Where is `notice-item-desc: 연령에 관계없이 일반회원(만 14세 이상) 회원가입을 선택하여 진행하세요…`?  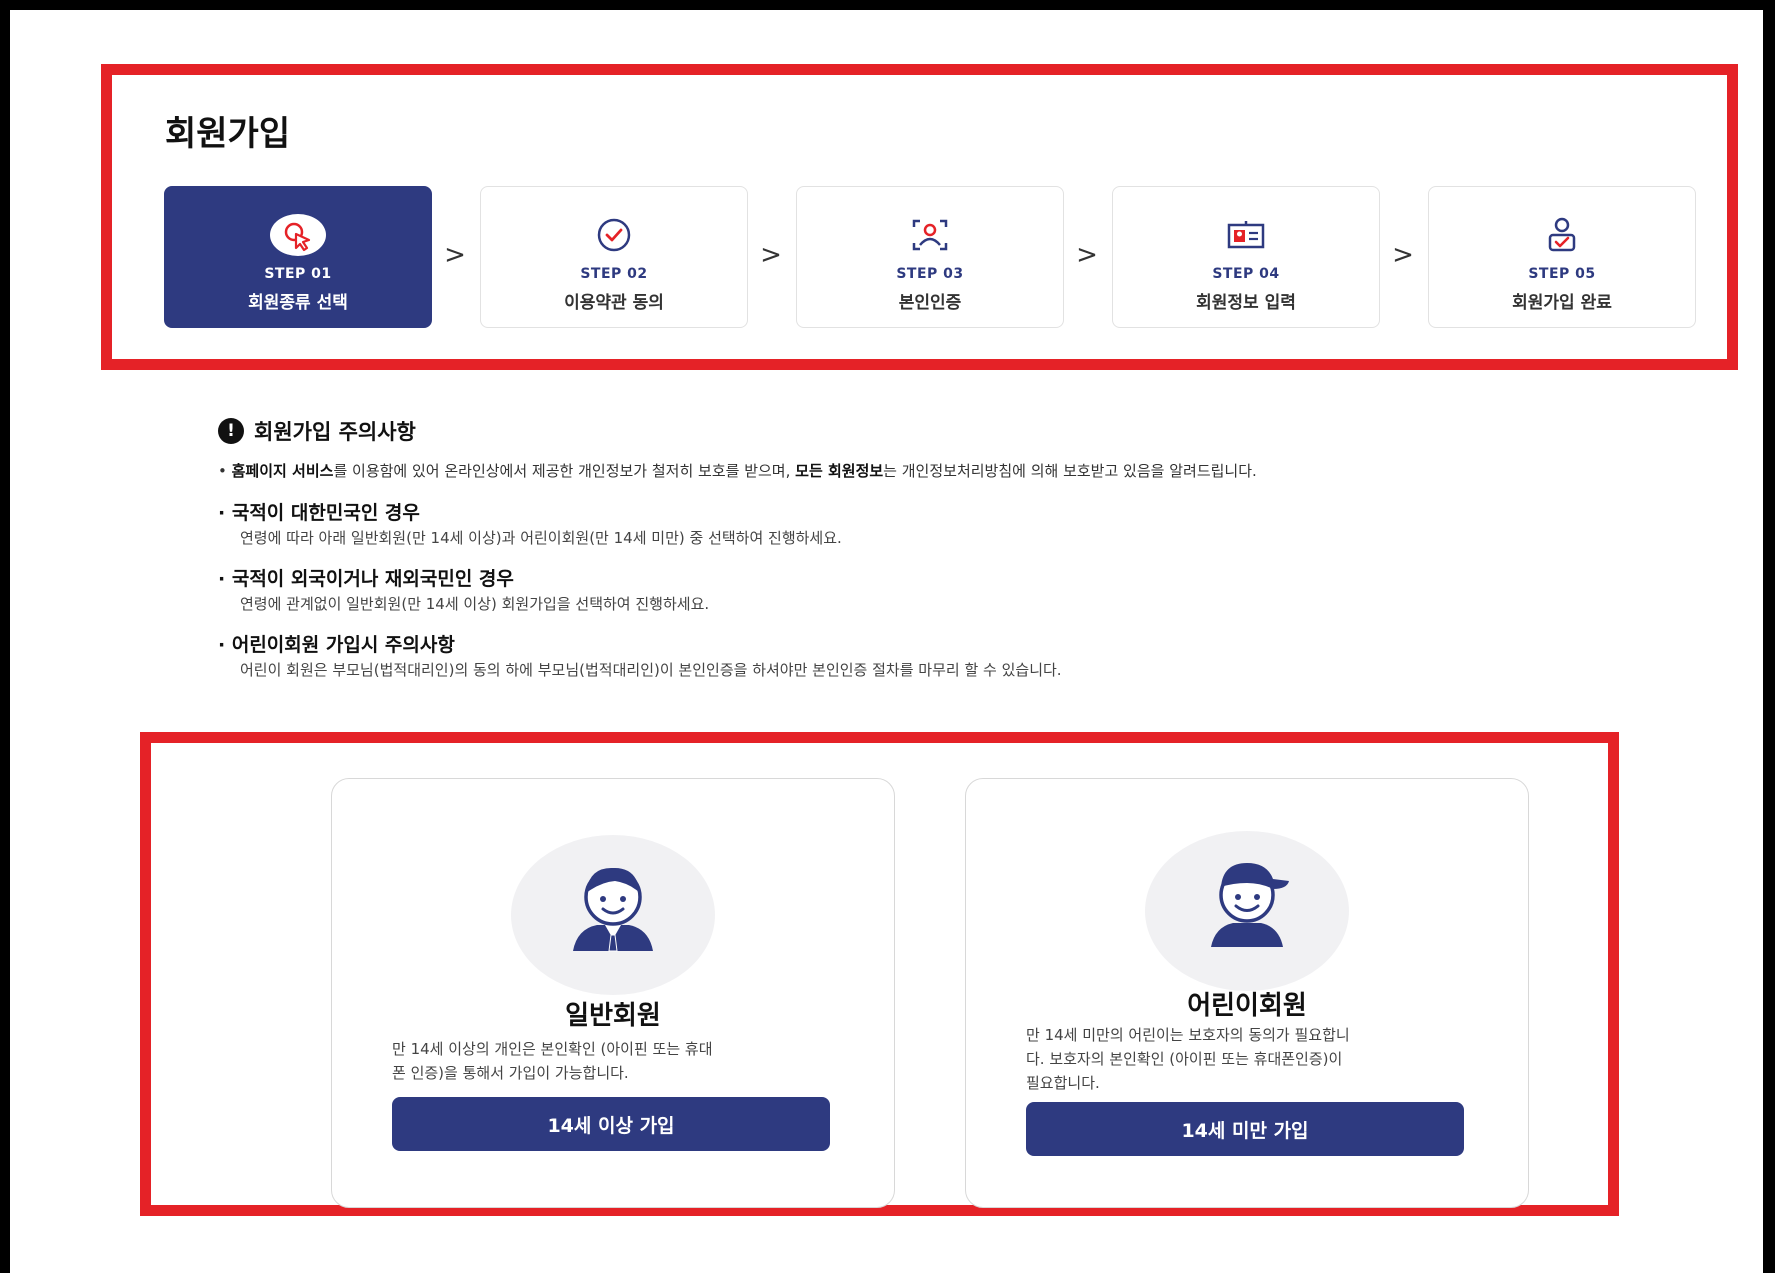
notice-item-desc: 연령에 관계없이 일반회원(만 14세 이상) 회원가입을 선택하여 진행하세요… is located at coordinates (475, 604).